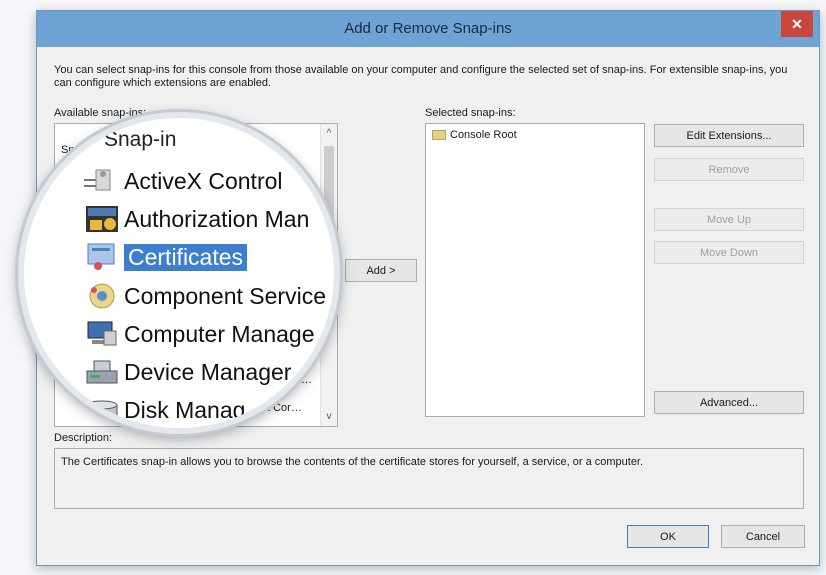  I want to click on list-item-label: Component Service, so click(225, 295).